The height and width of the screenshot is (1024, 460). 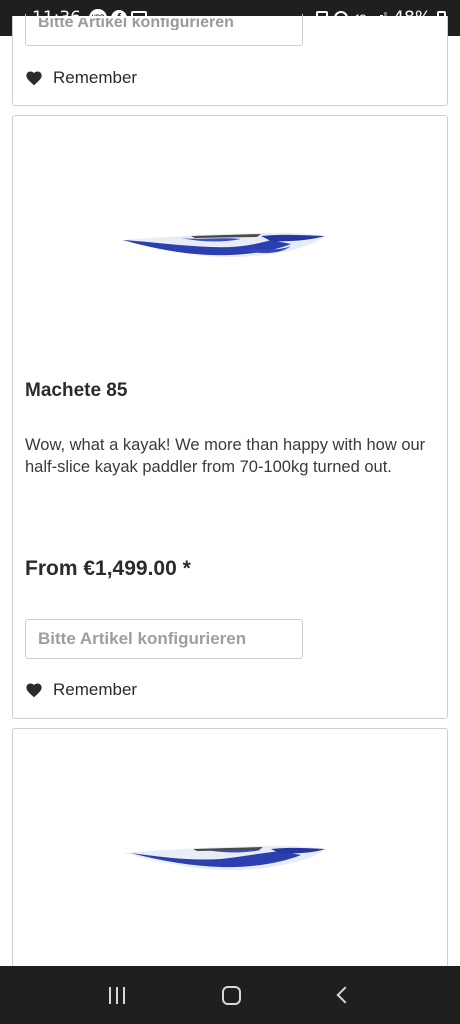 I want to click on product-card-previous: Bitte Artikel konfigurieren Remember, so click(x=230, y=60).